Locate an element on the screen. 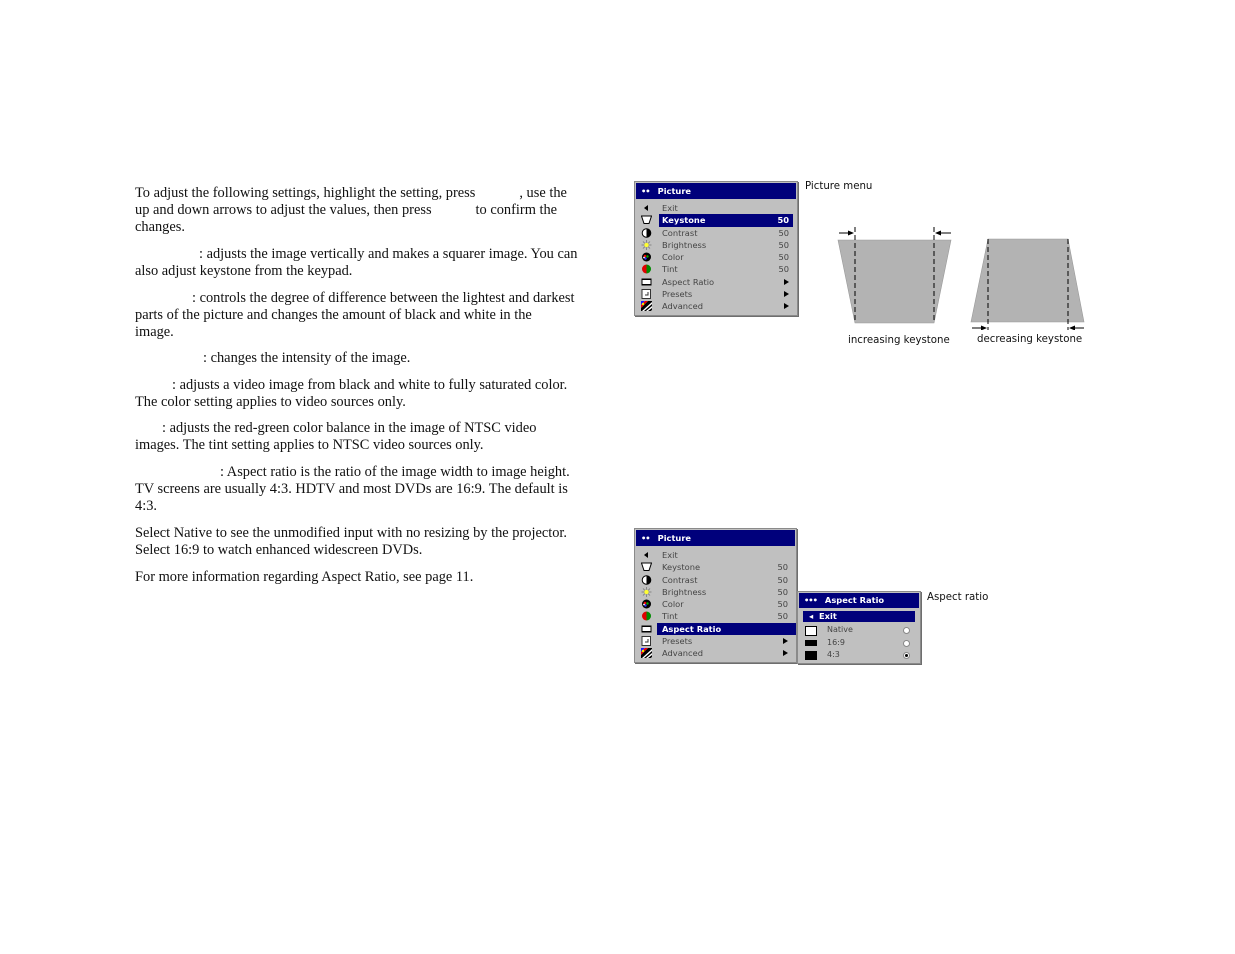  tint-icon is located at coordinates (646, 269).